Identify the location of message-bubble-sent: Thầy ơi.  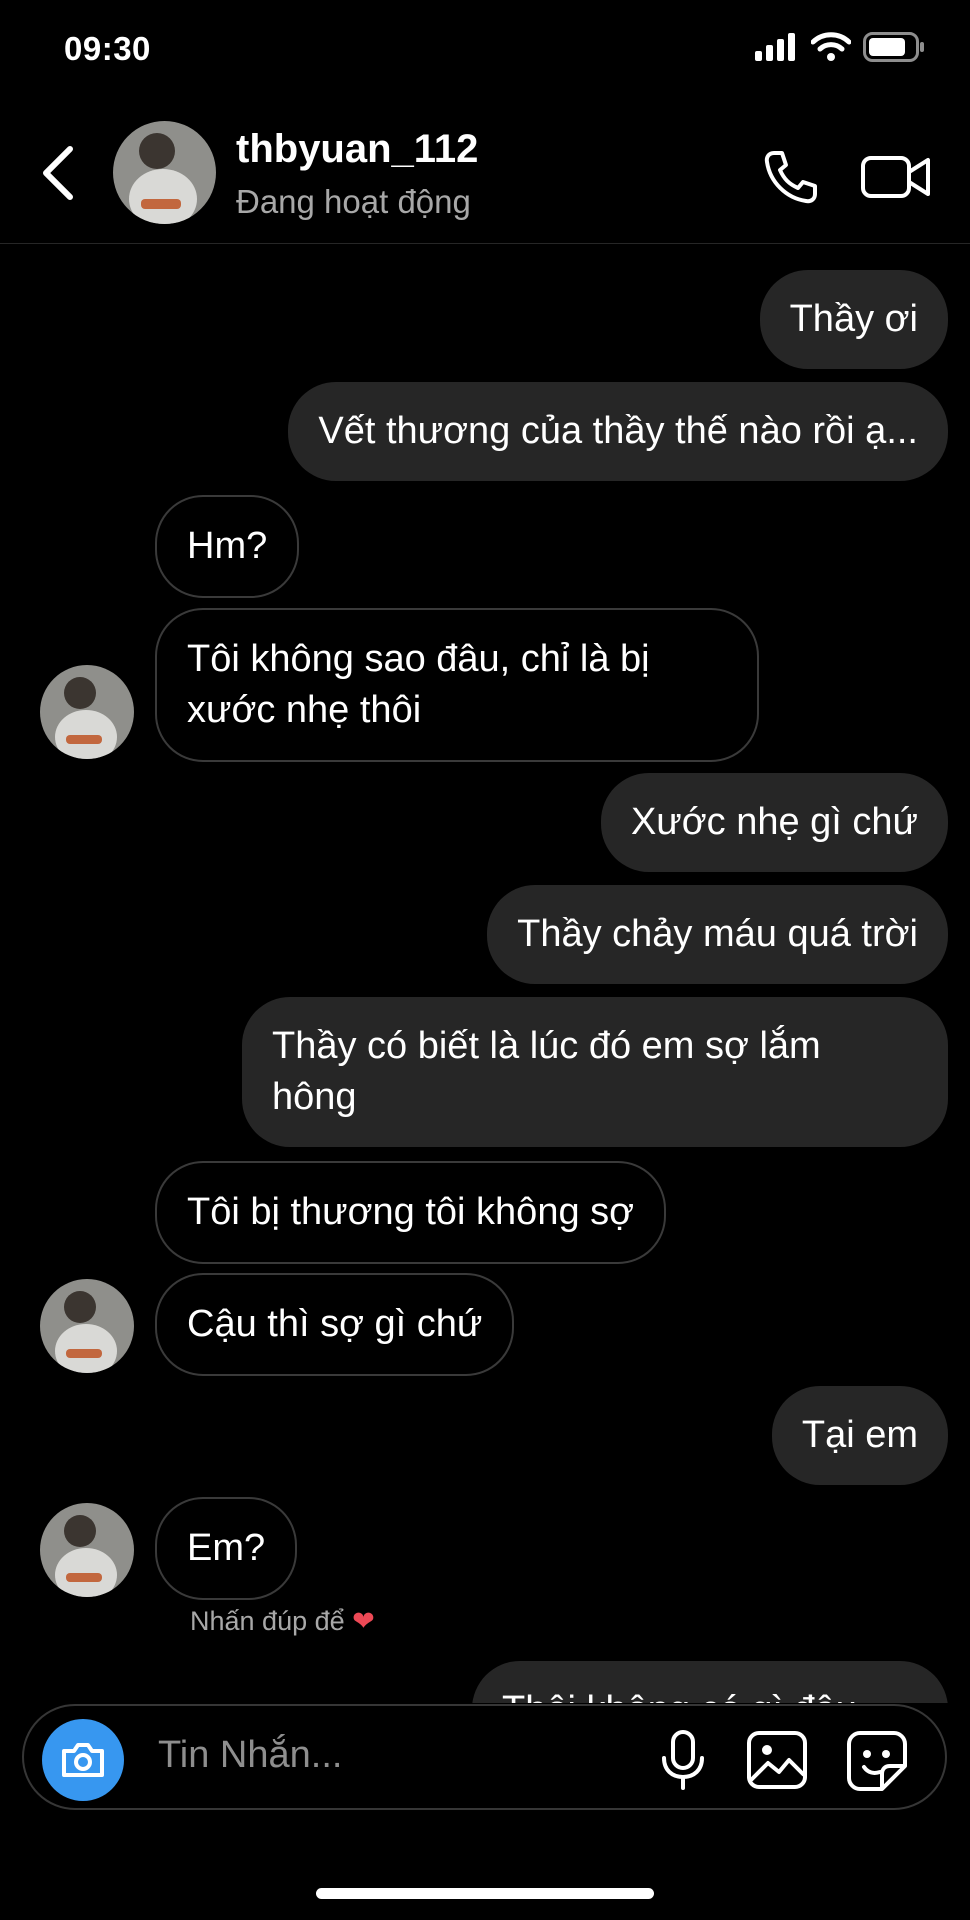
(853, 319).